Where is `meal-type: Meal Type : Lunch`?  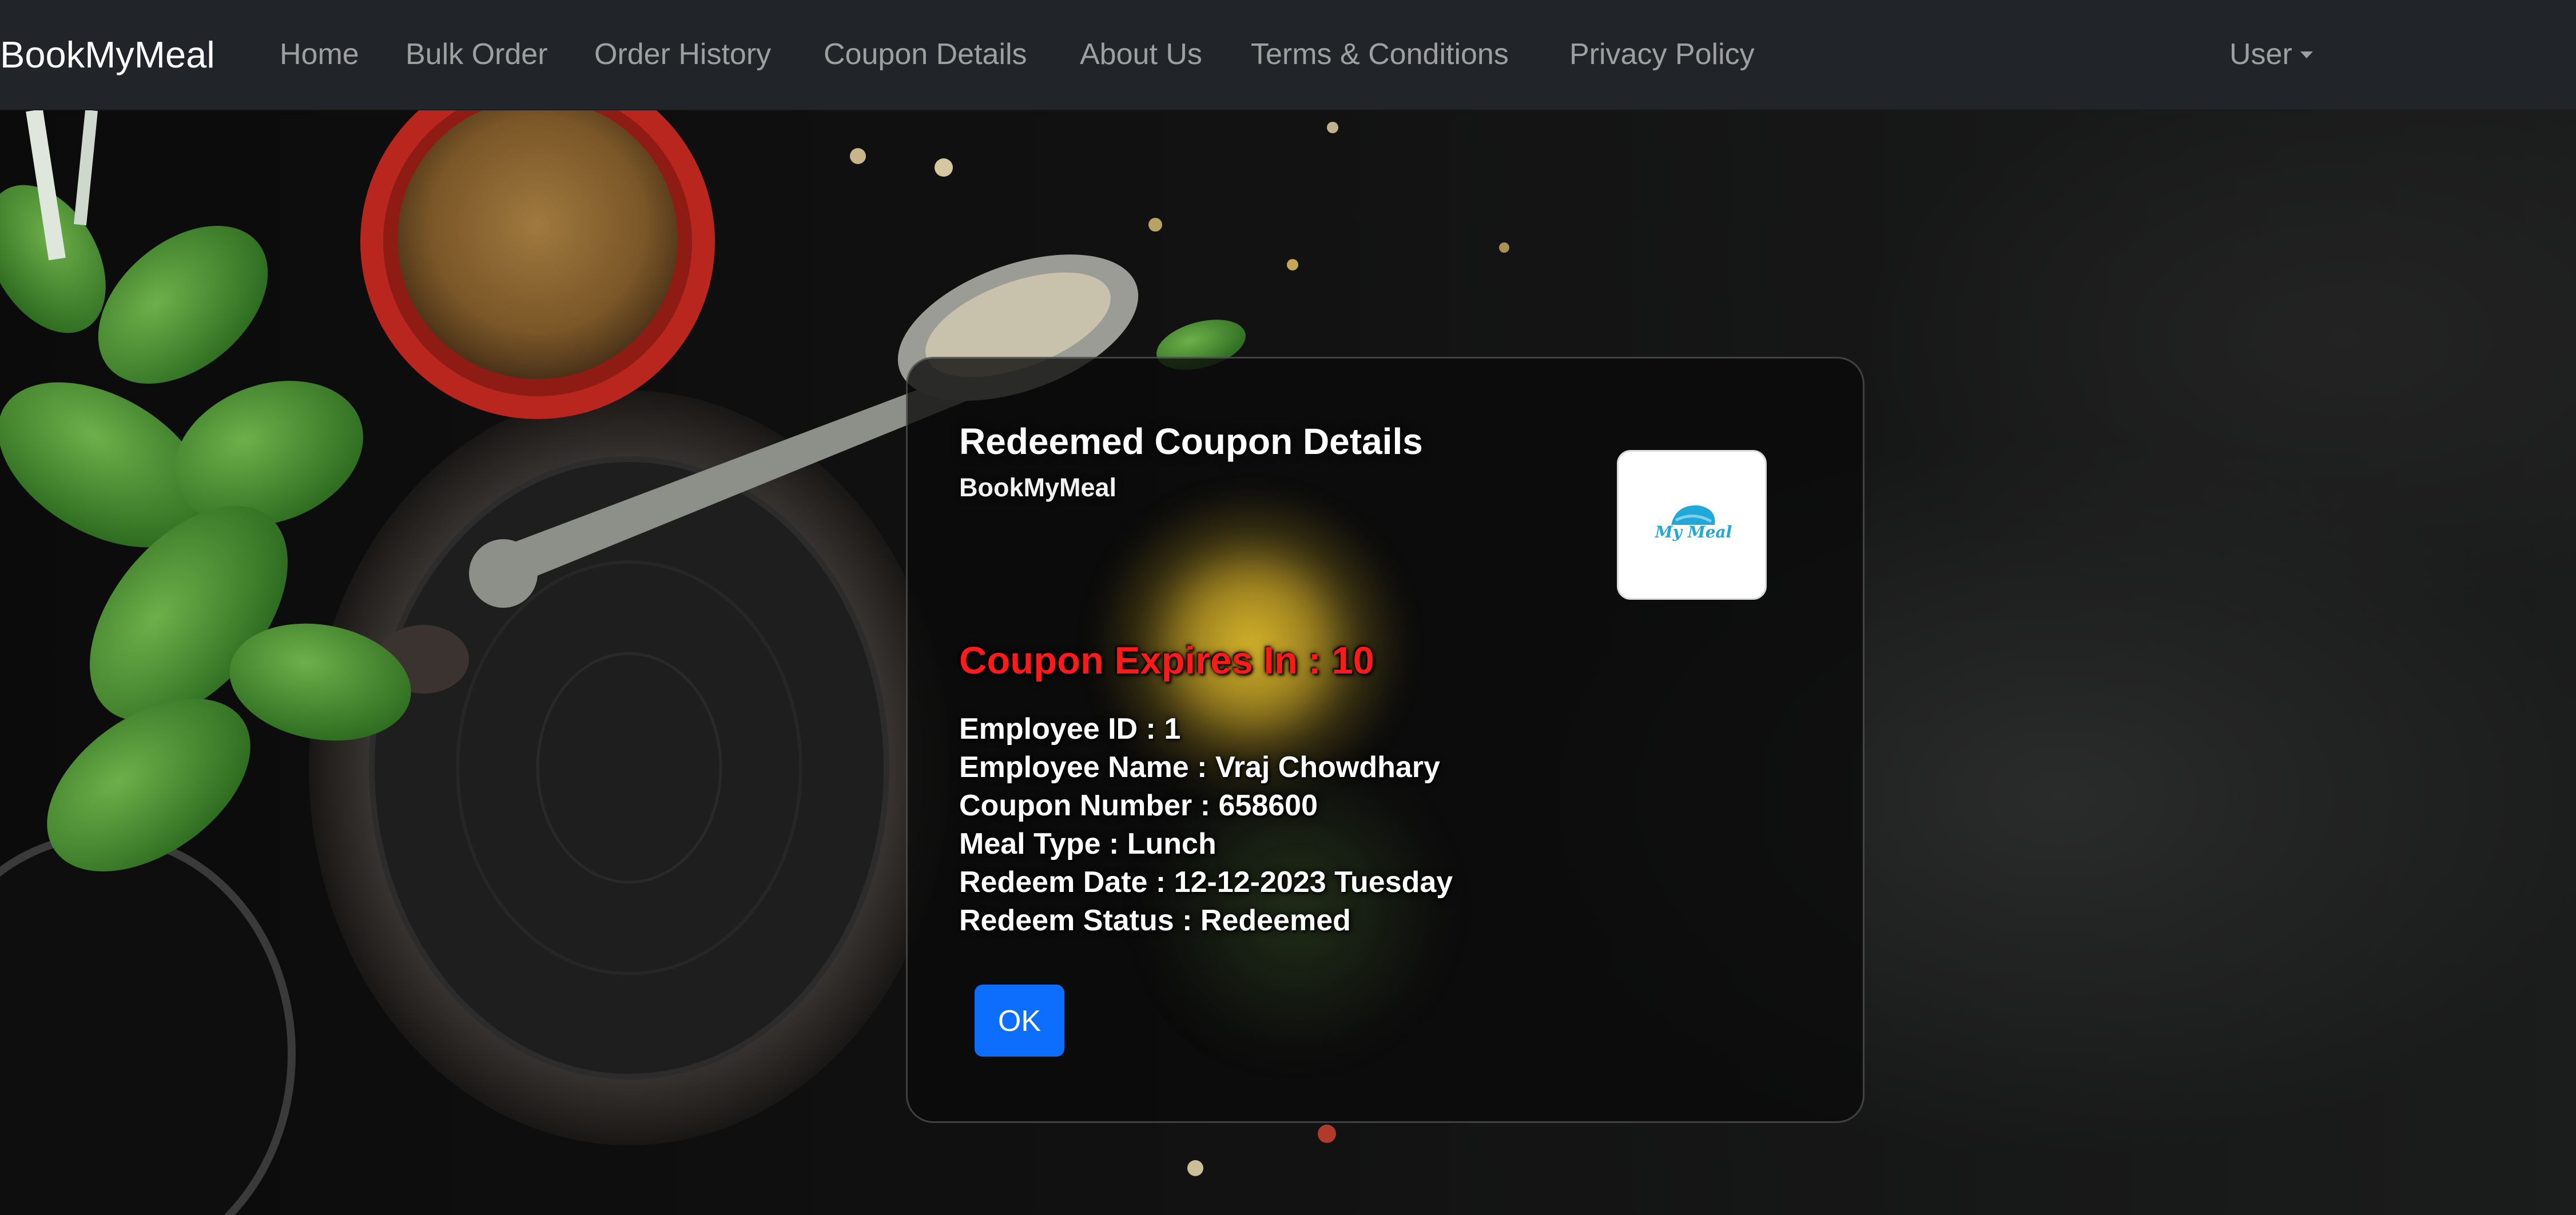 meal-type: Meal Type : Lunch is located at coordinates (1088, 844).